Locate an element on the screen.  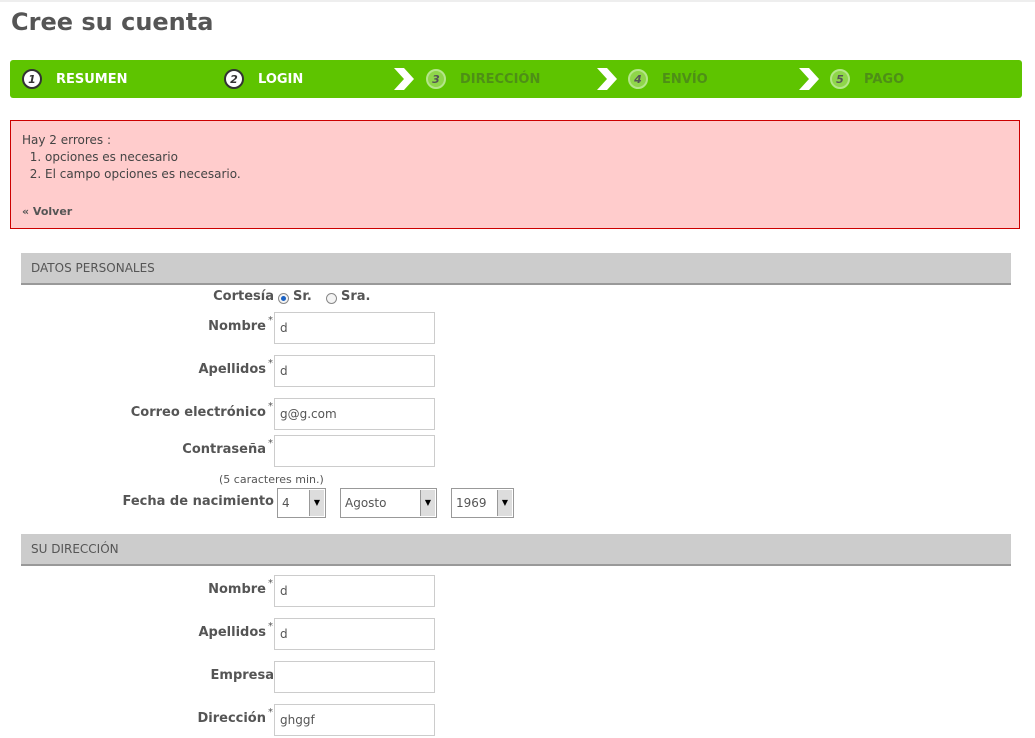
email-input: g@g.com is located at coordinates (354, 414).